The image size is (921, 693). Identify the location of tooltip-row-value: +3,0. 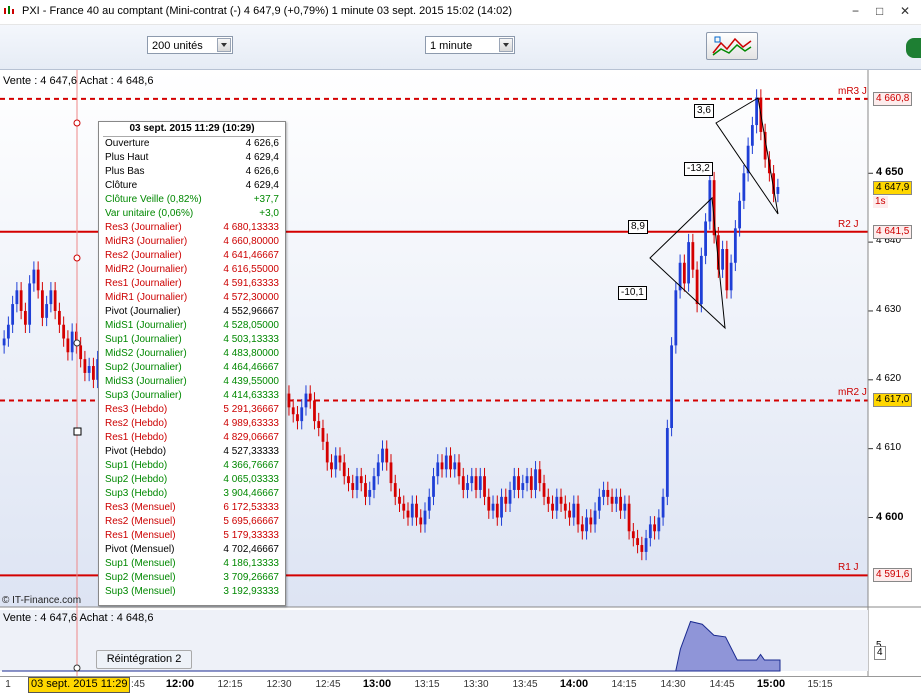
(269, 213).